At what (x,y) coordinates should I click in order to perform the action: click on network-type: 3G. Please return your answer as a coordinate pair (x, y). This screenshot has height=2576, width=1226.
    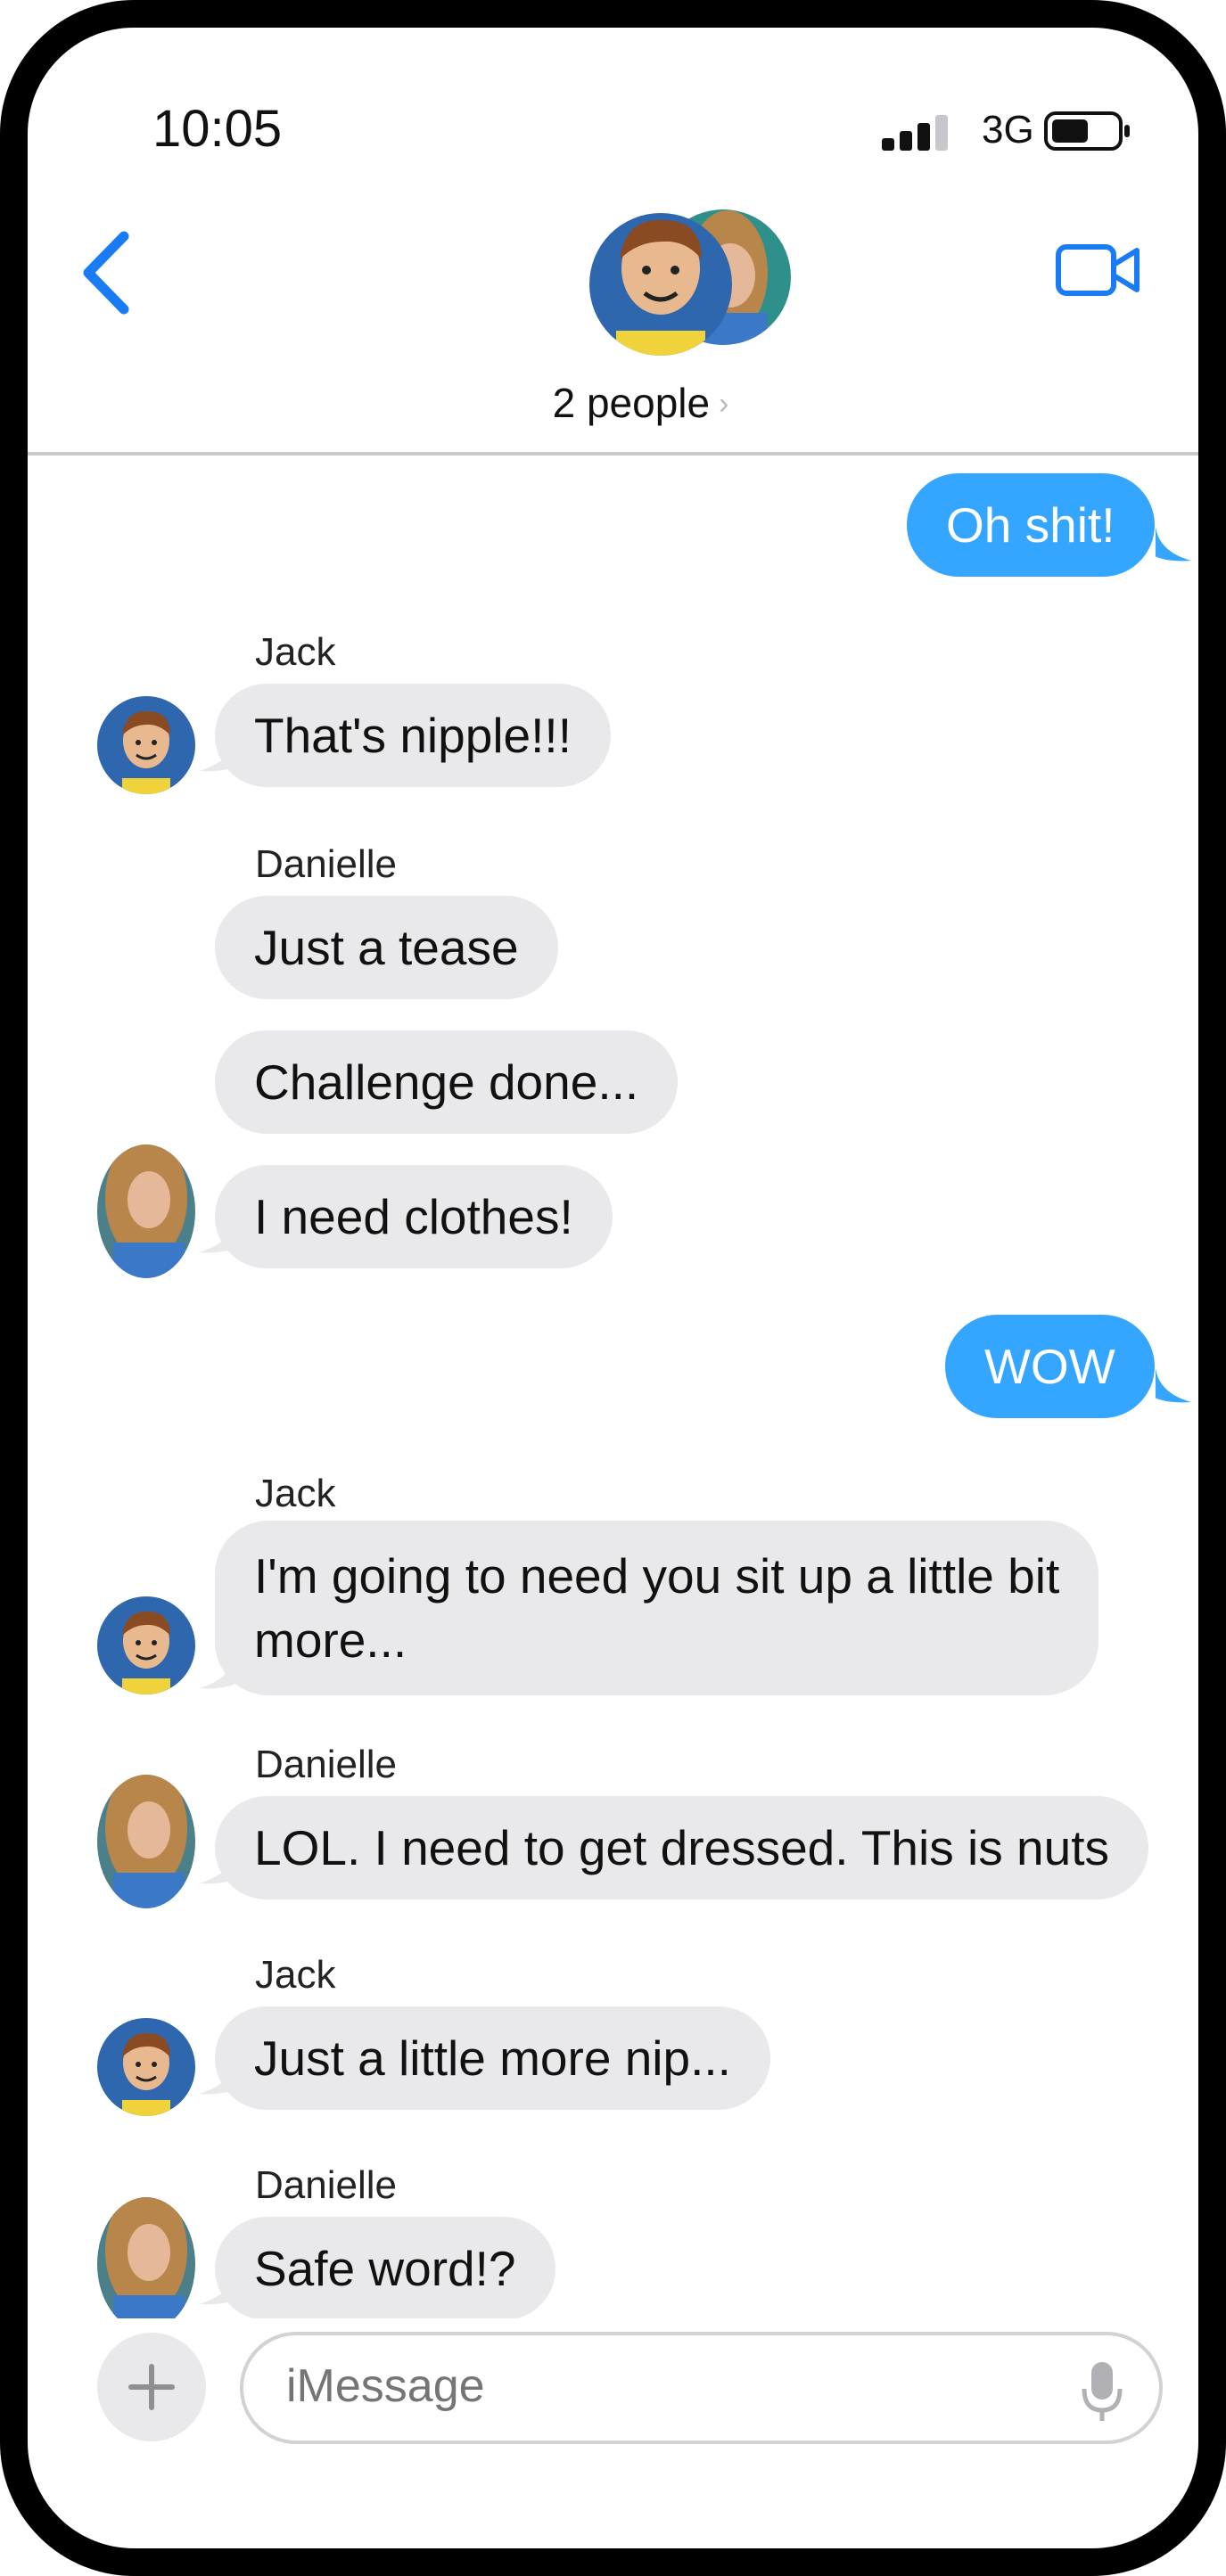
    Looking at the image, I should click on (1008, 130).